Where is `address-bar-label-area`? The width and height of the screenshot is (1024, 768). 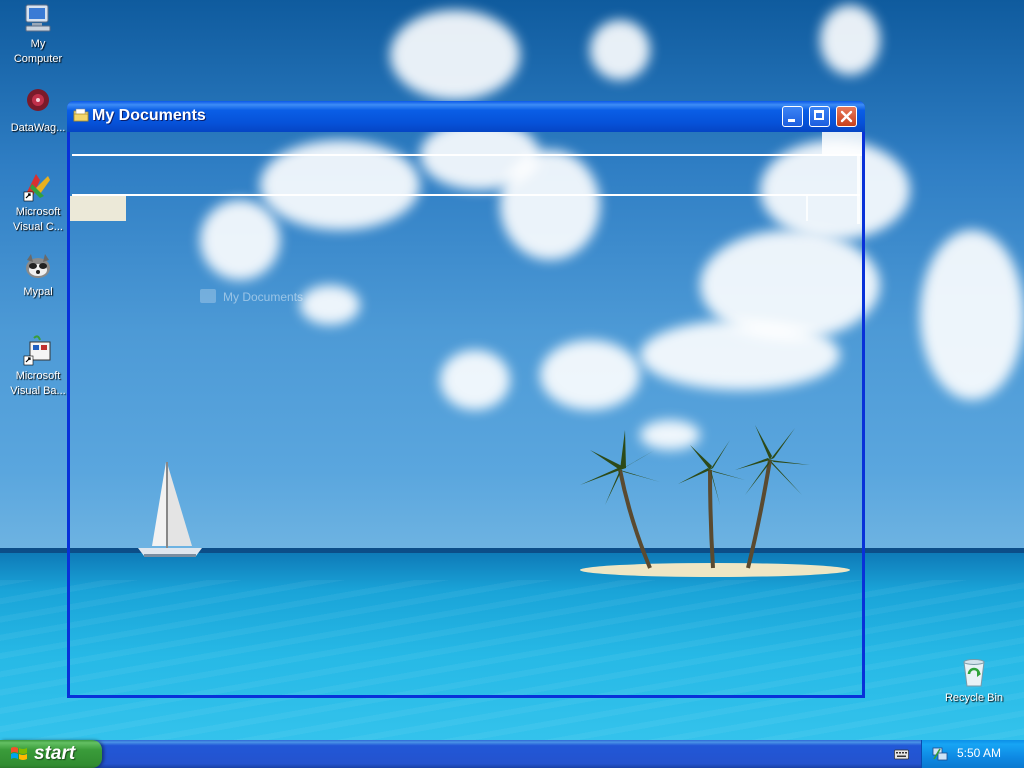 address-bar-label-area is located at coordinates (98, 208).